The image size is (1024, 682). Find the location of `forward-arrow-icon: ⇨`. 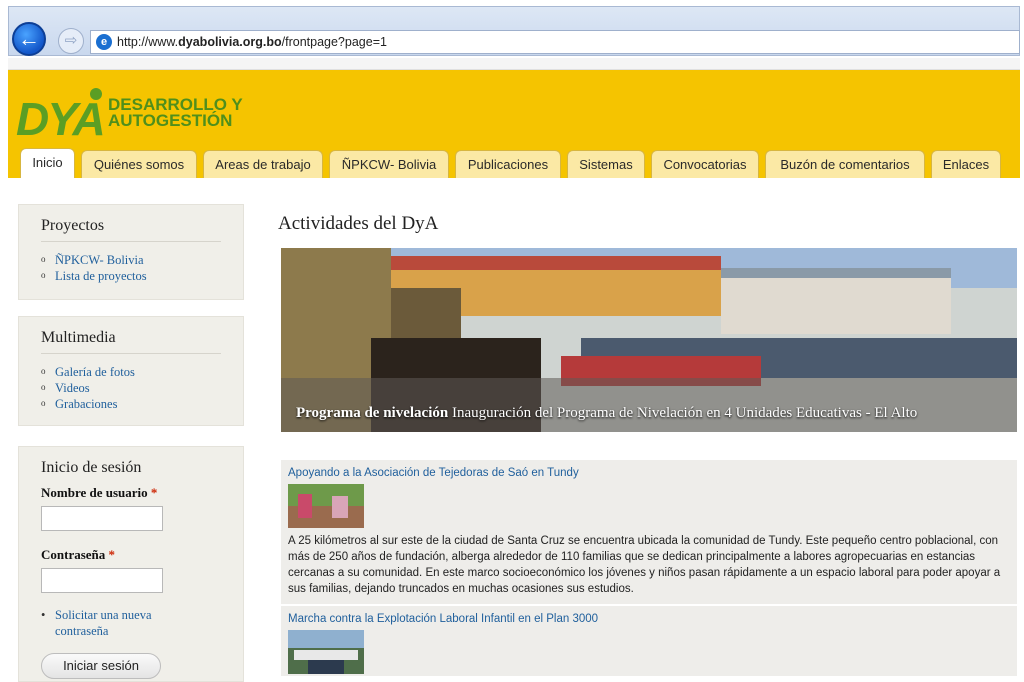

forward-arrow-icon: ⇨ is located at coordinates (71, 41).